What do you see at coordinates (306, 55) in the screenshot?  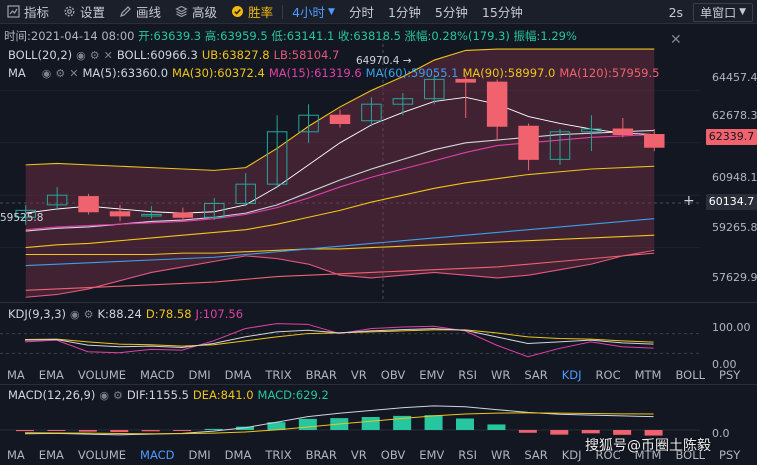 I see `boll-lb-value: LB:58104.7` at bounding box center [306, 55].